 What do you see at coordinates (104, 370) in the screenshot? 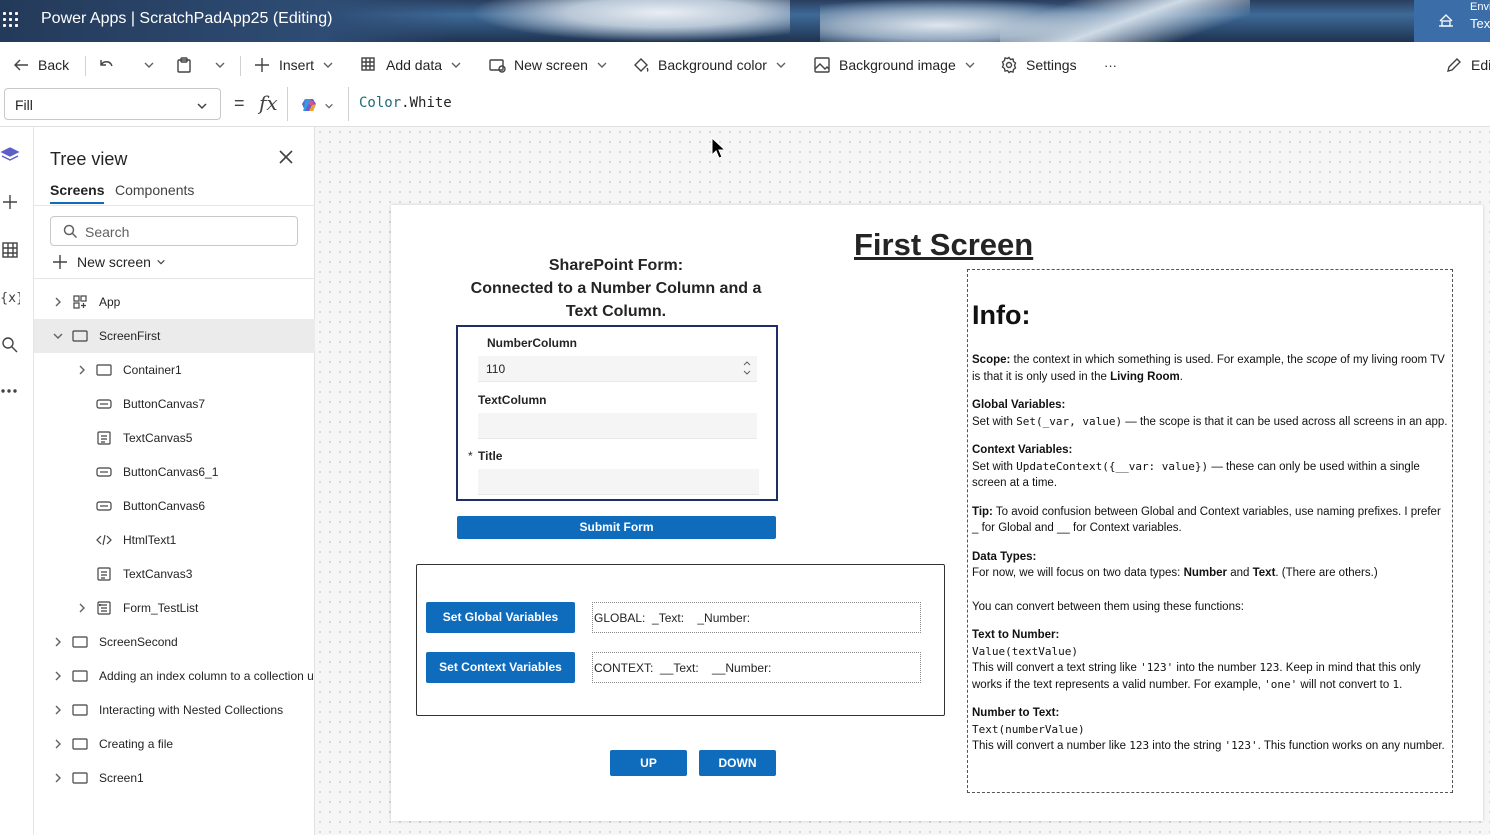
I see `container-icon` at bounding box center [104, 370].